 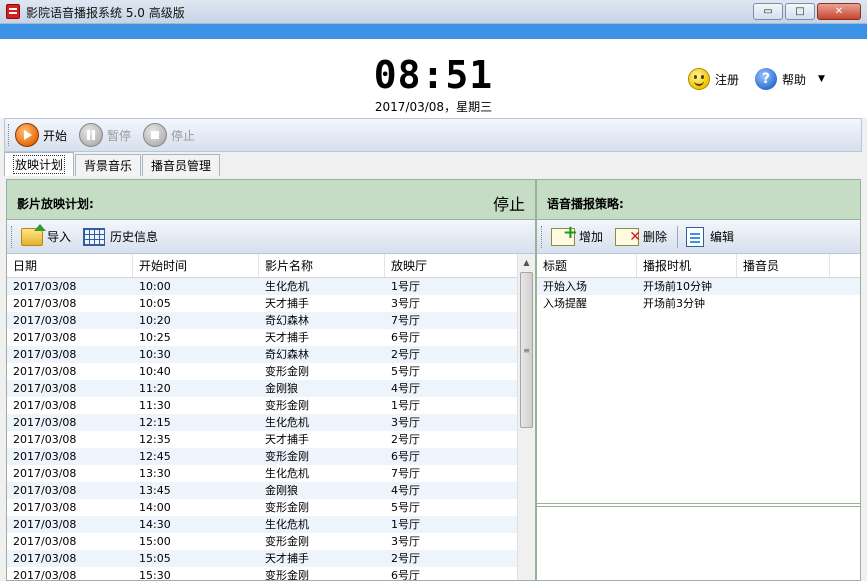 I want to click on vertical-scrollbar: ▲ ≡, so click(x=526, y=417).